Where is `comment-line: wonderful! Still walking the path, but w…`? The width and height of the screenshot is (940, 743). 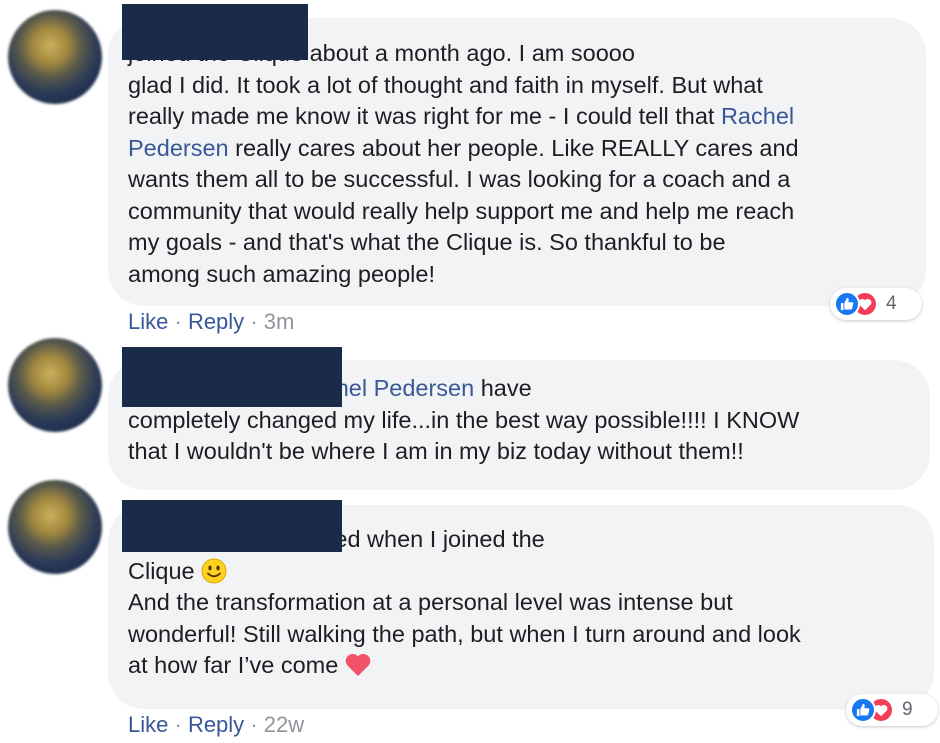
comment-line: wonderful! Still walking the path, but w… is located at coordinates (464, 635).